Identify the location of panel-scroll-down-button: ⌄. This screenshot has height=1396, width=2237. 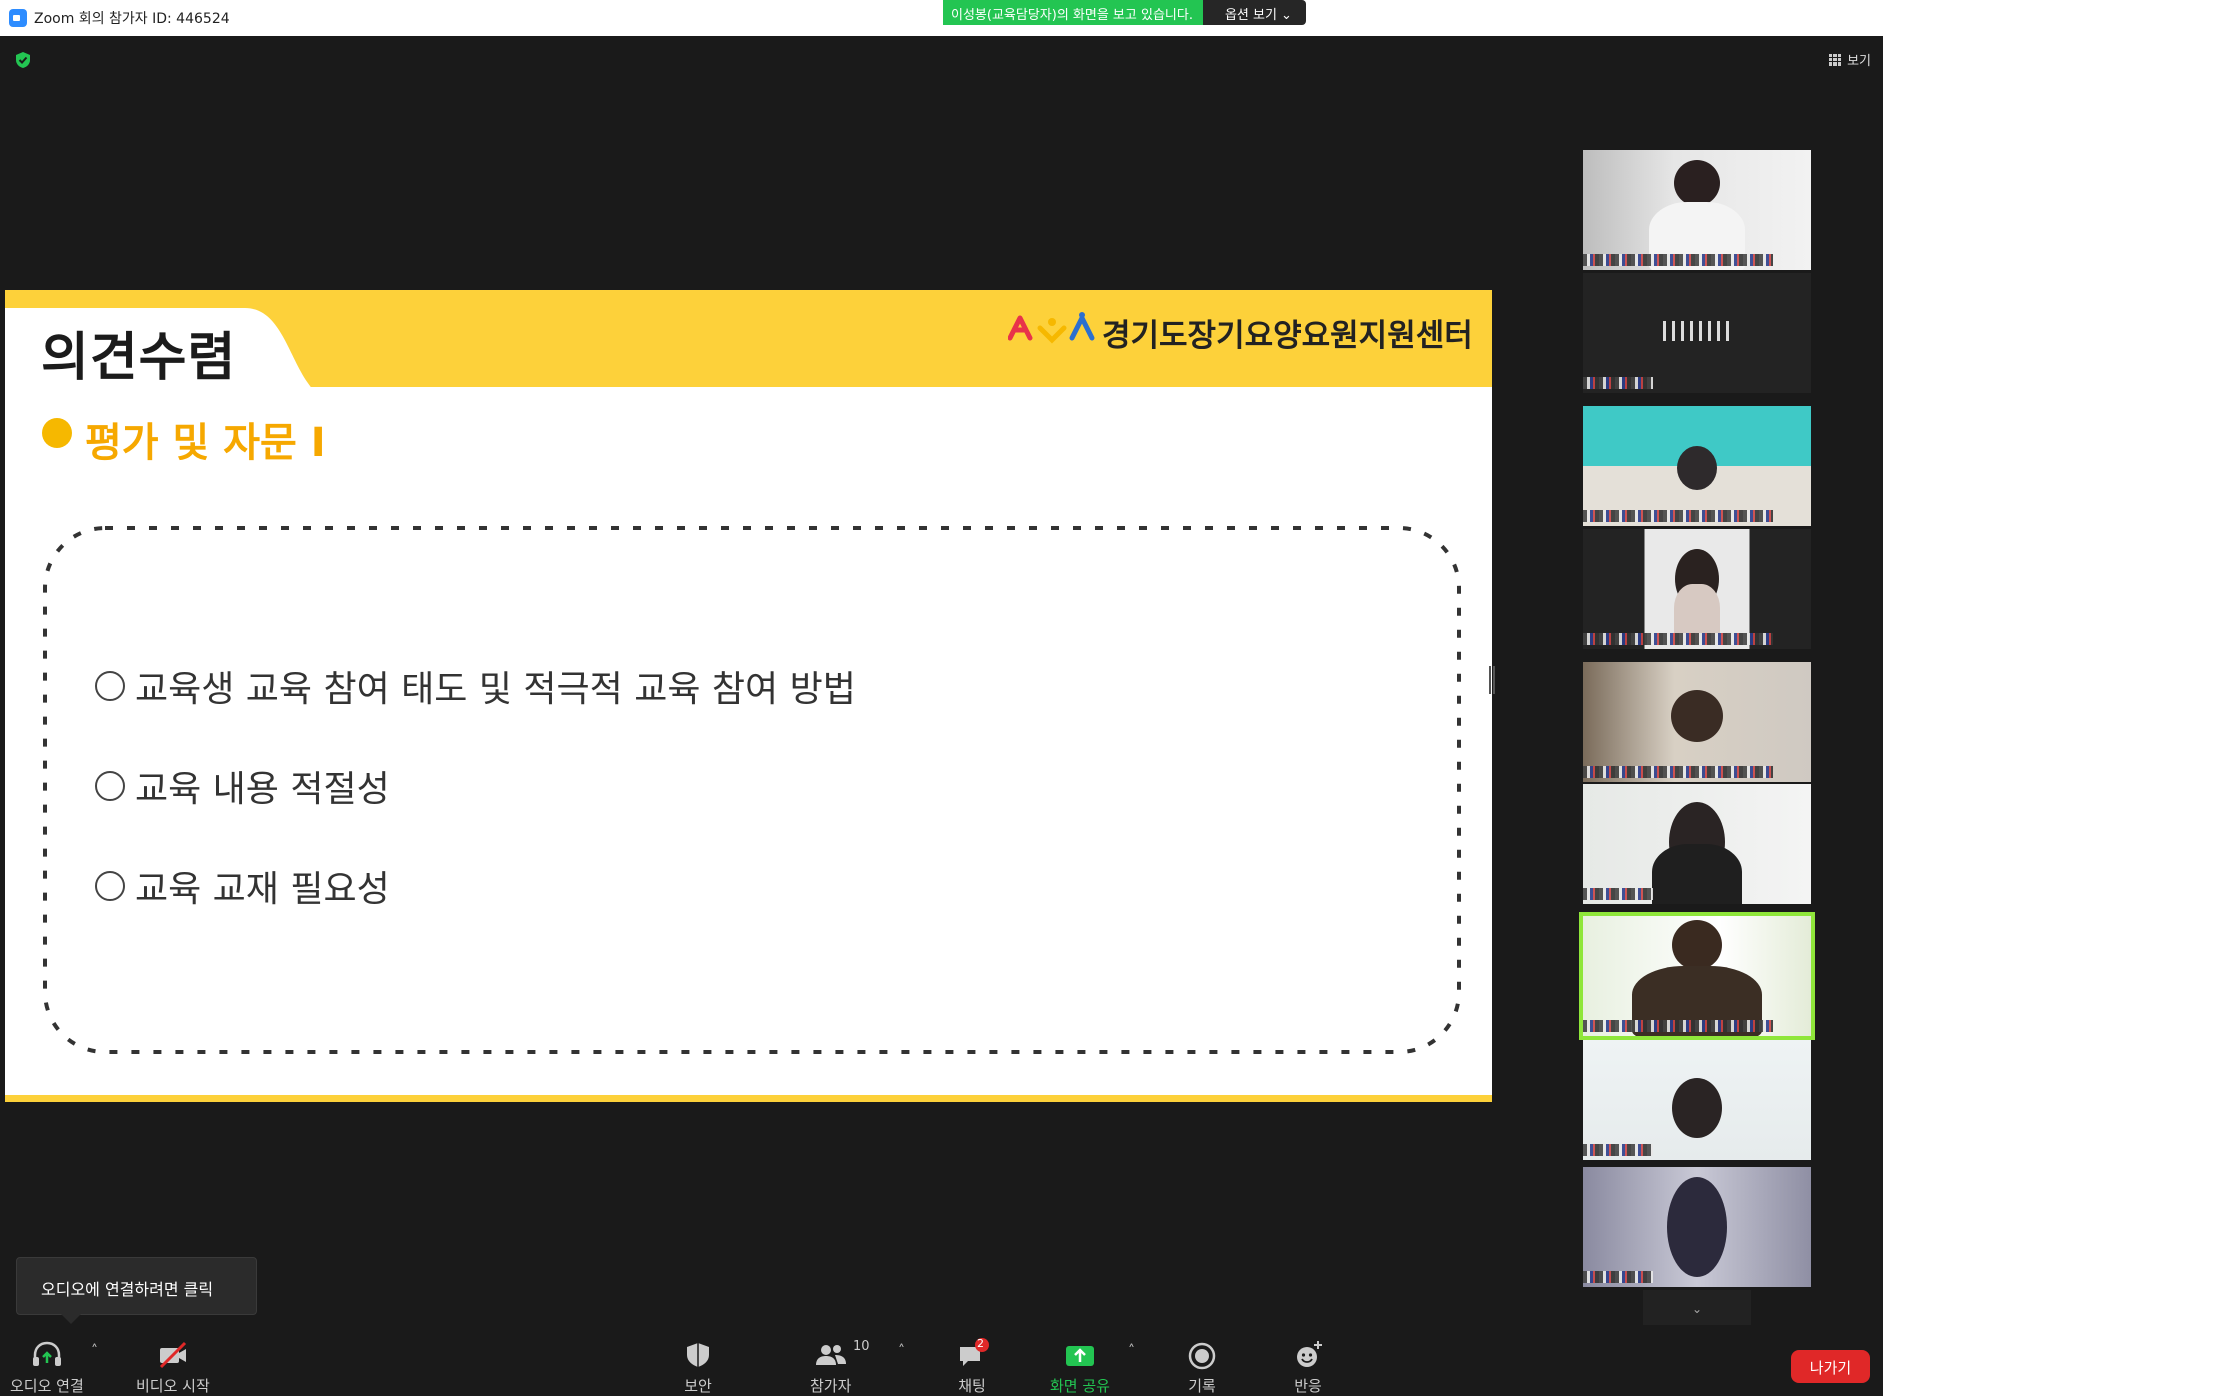
(1697, 1309).